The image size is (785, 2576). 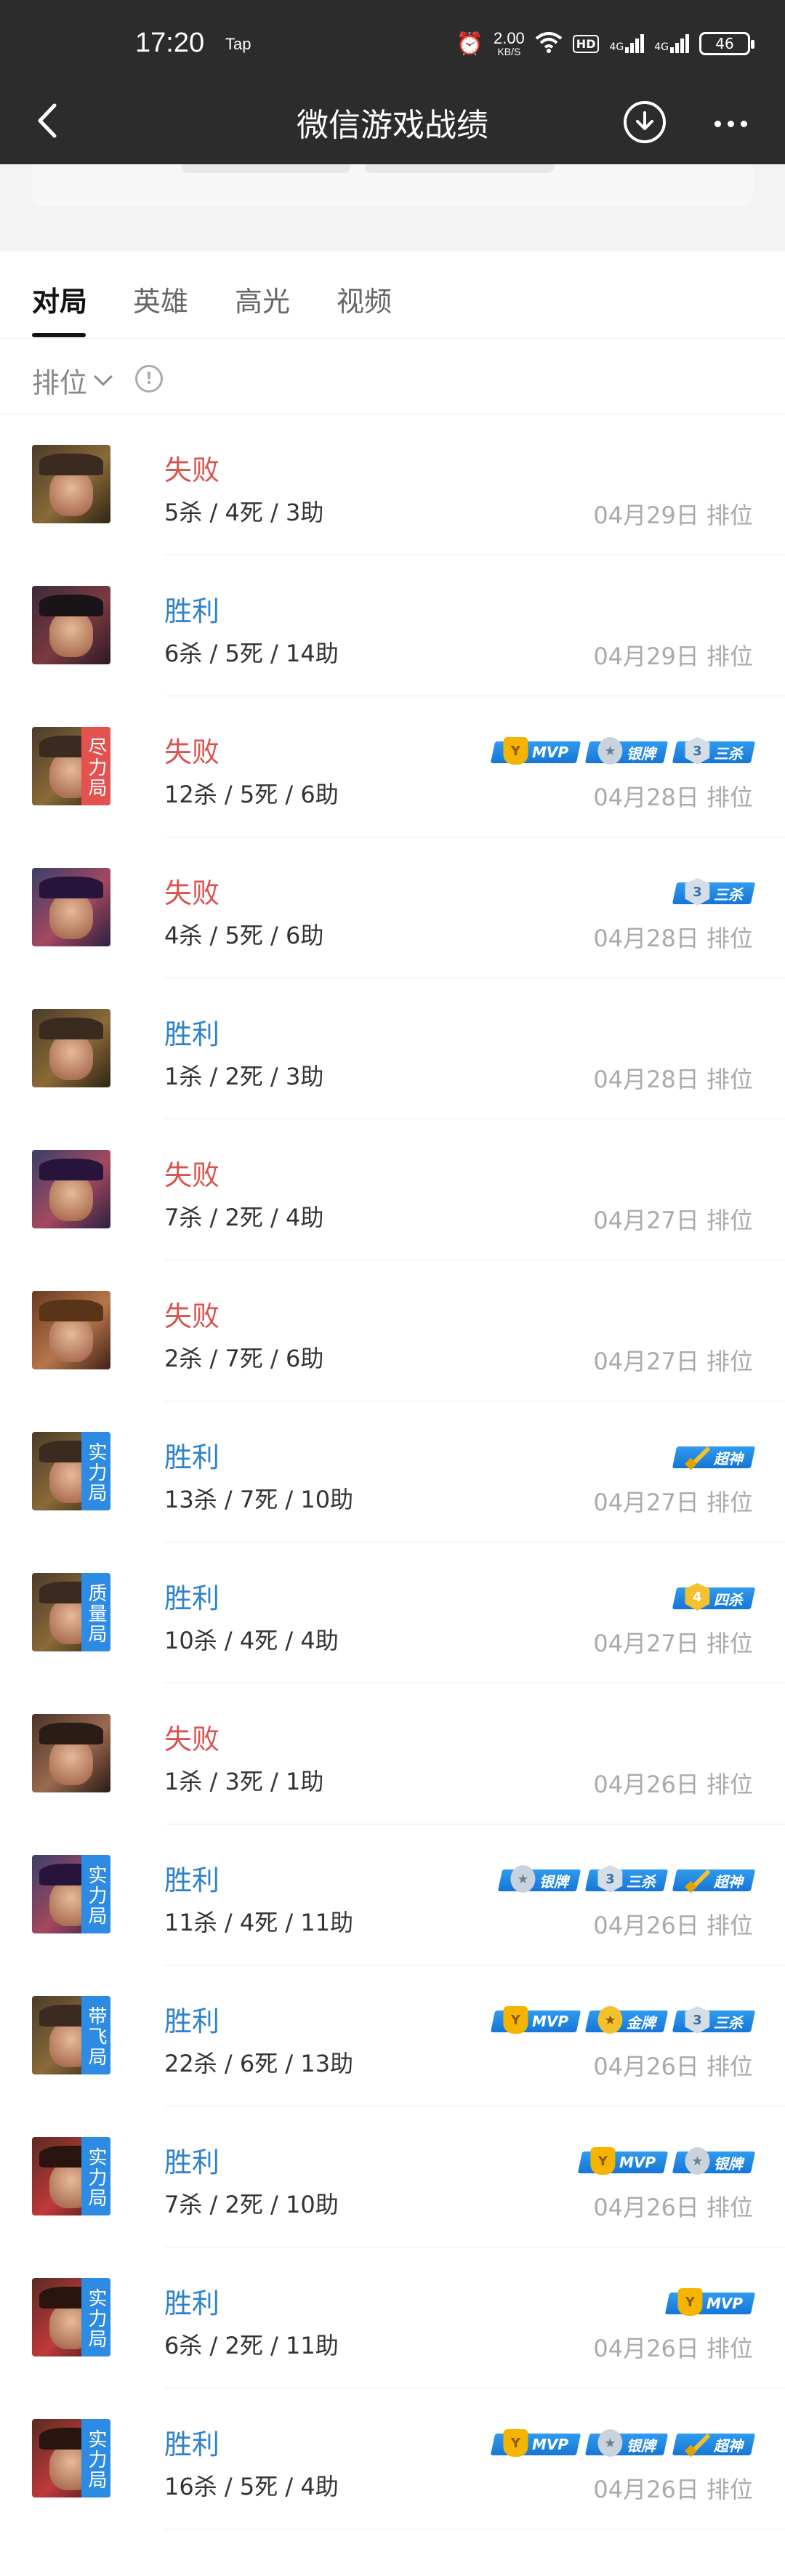 I want to click on match-row: 实力局 胜利 6杀 / 2死 / 11助 Y MVP 04月26日 排位, so click(x=392, y=2317).